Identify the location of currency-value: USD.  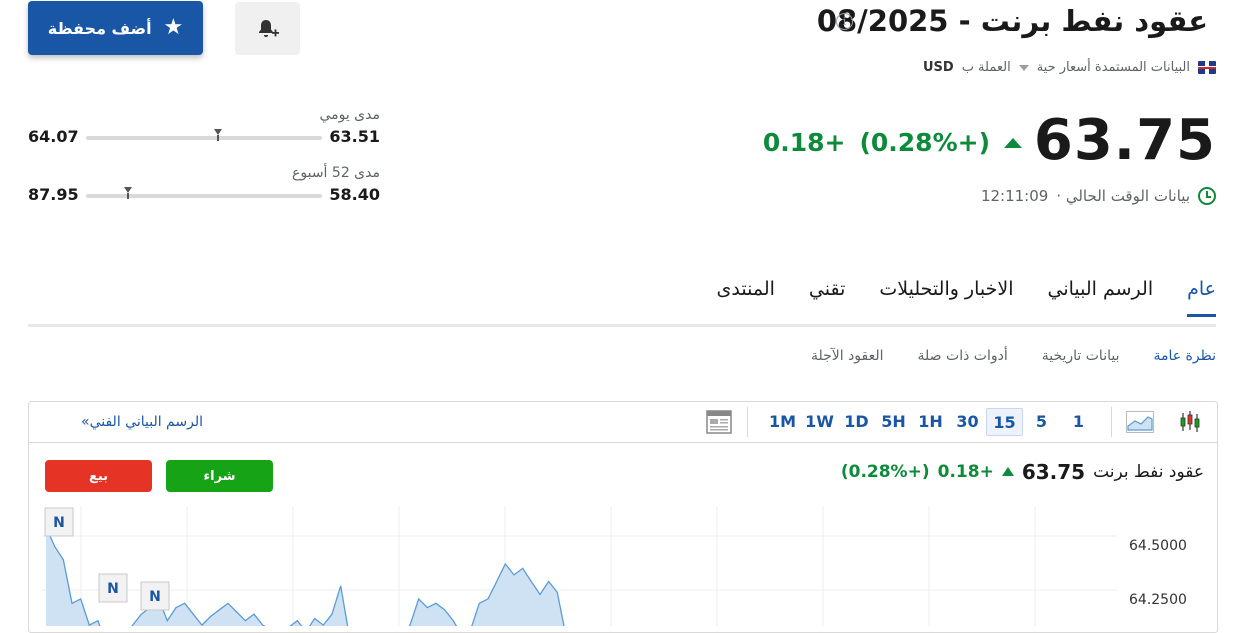
(938, 67).